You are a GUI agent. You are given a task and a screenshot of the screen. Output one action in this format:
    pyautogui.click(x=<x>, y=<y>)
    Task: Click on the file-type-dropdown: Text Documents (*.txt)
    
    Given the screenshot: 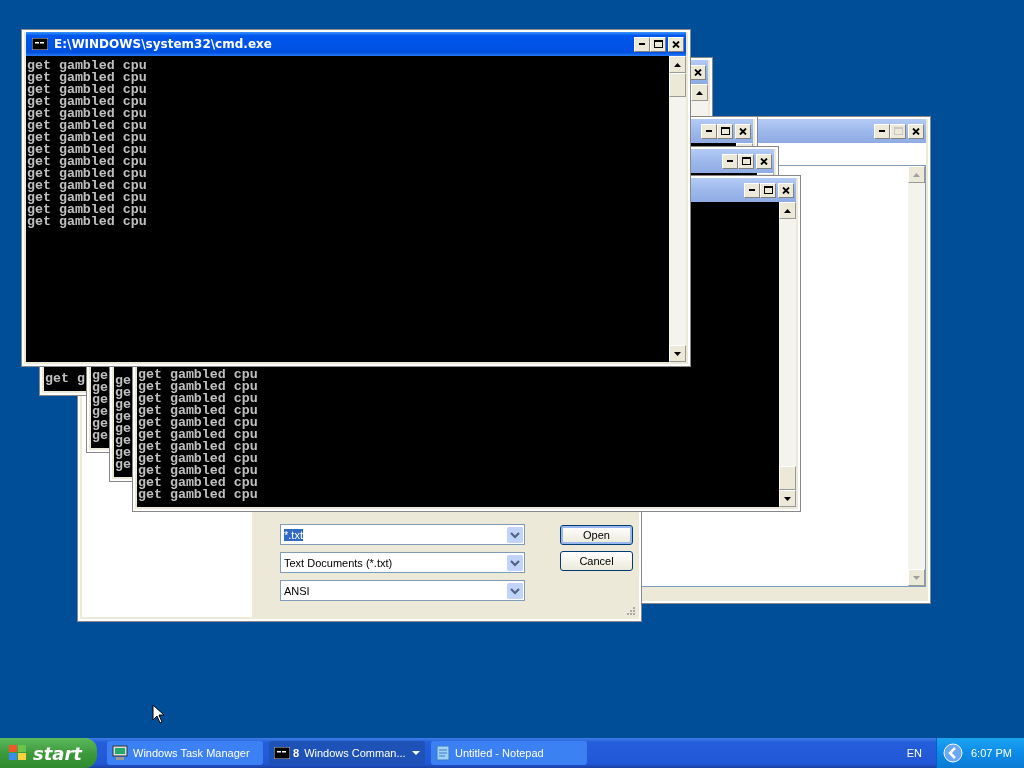 What is the action you would take?
    pyautogui.click(x=402, y=562)
    